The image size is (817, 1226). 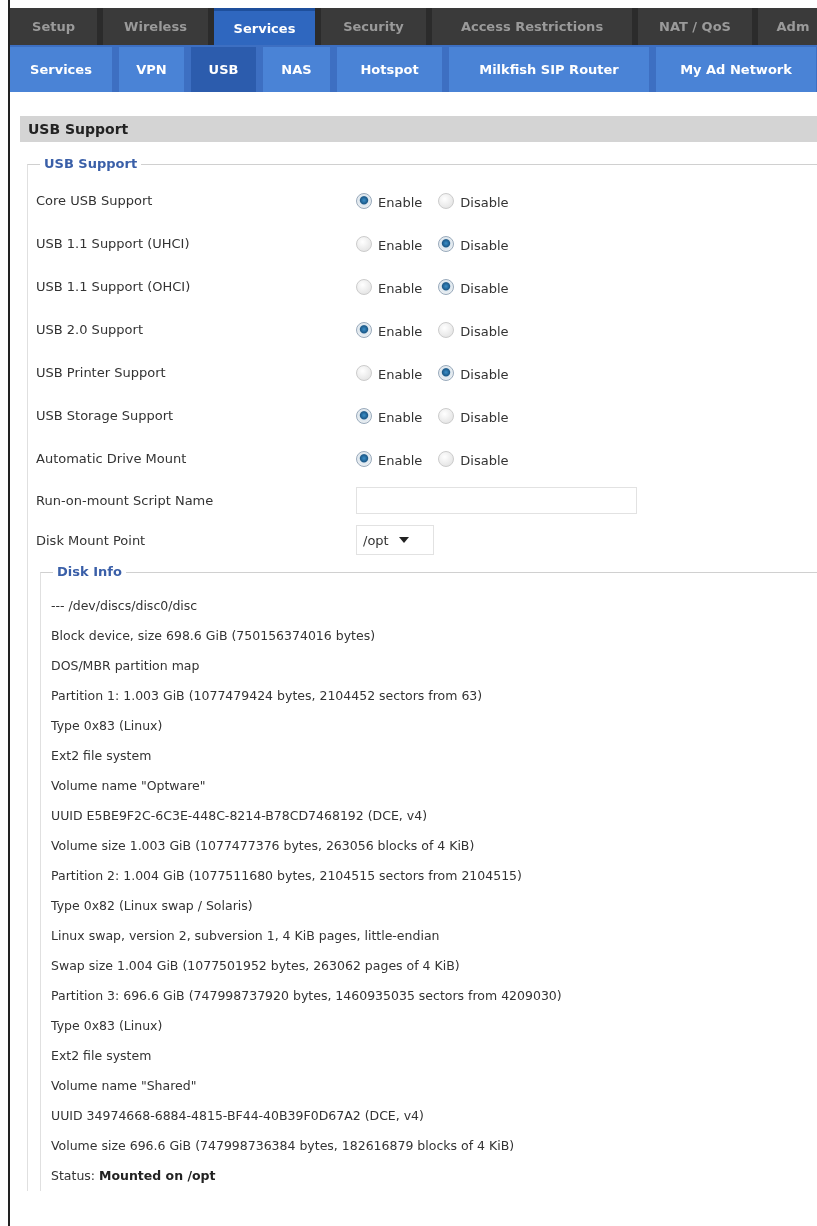 I want to click on sub-tab: Services, so click(x=61, y=69).